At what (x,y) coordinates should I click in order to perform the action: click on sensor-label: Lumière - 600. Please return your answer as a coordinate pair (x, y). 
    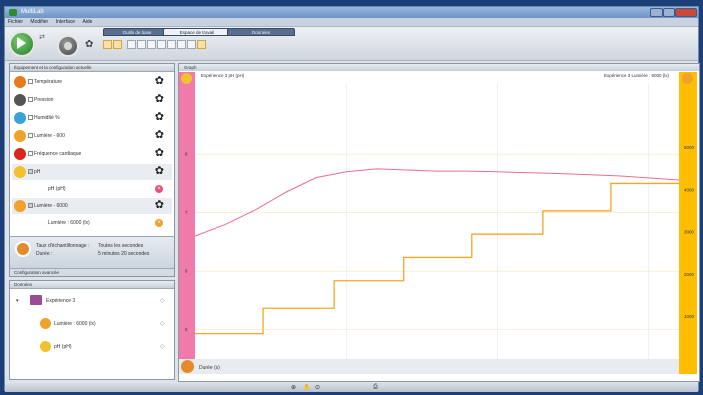
    Looking at the image, I should click on (49, 136).